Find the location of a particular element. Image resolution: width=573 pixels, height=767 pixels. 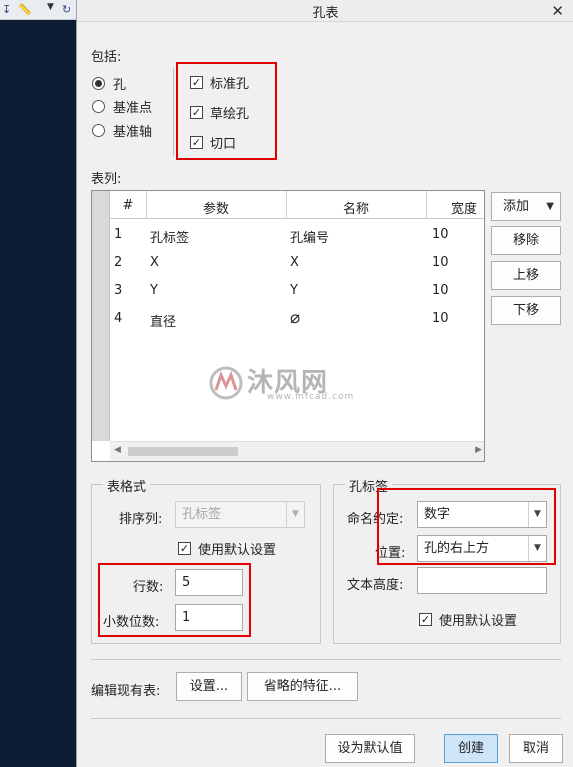

include-label: 包括: is located at coordinates (106, 57).